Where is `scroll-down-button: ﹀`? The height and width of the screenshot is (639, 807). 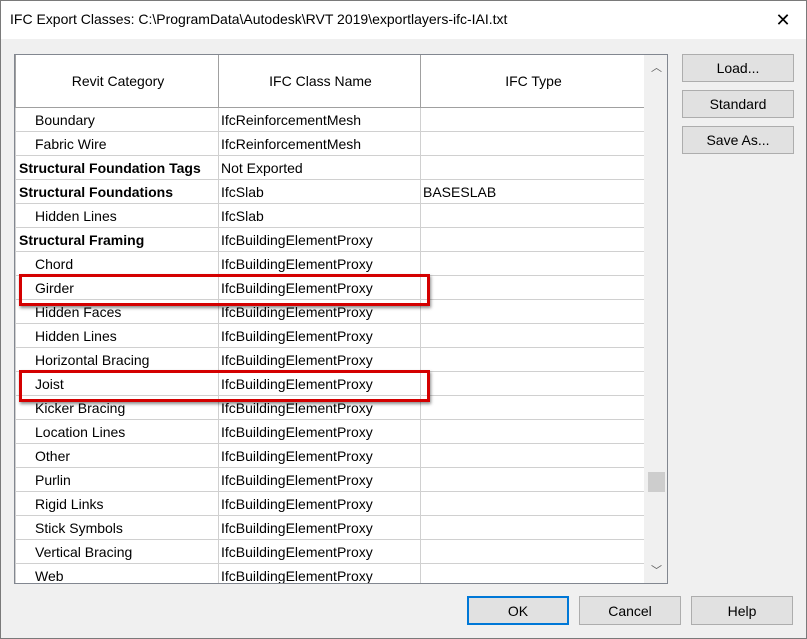 scroll-down-button: ﹀ is located at coordinates (656, 570).